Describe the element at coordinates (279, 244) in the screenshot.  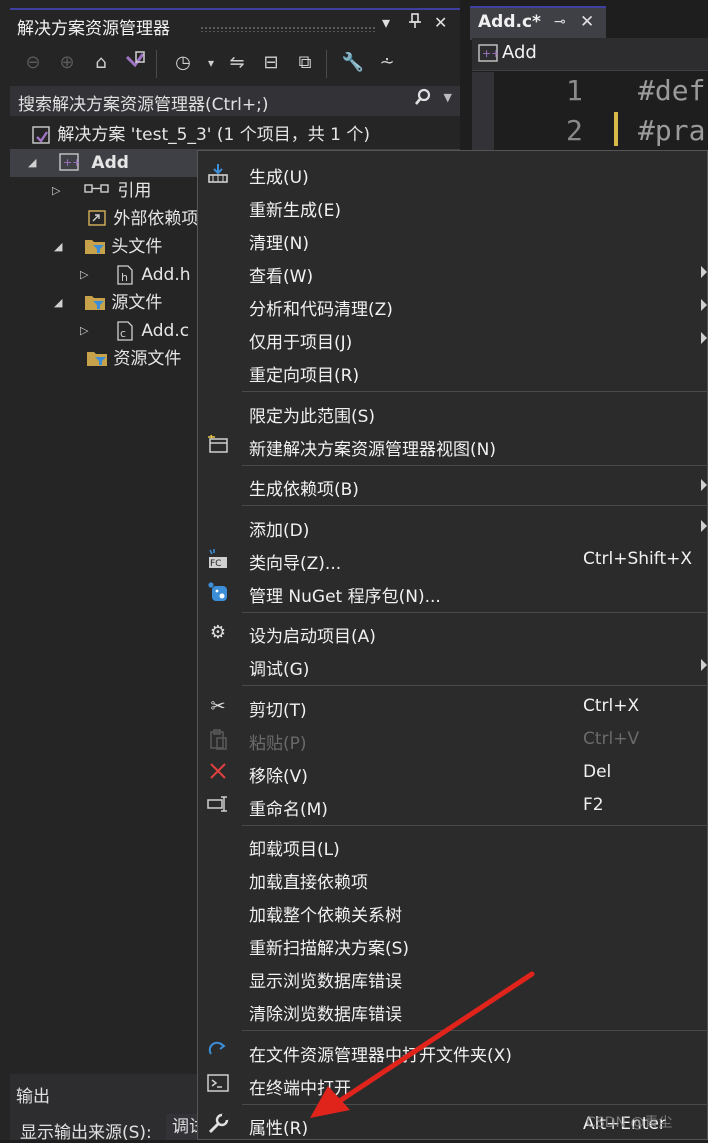
I see `menu-label: 清理(N)` at that location.